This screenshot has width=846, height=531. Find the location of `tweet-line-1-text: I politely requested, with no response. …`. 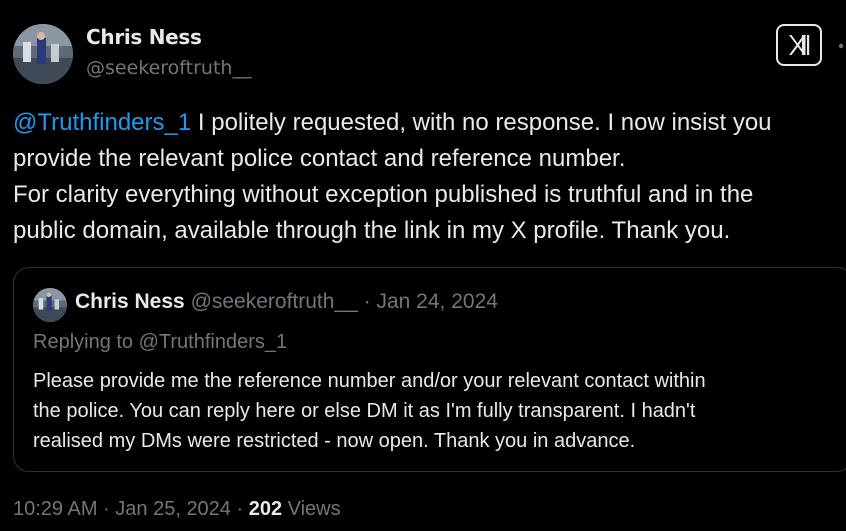

tweet-line-1-text: I politely requested, with no response. … is located at coordinates (481, 122).